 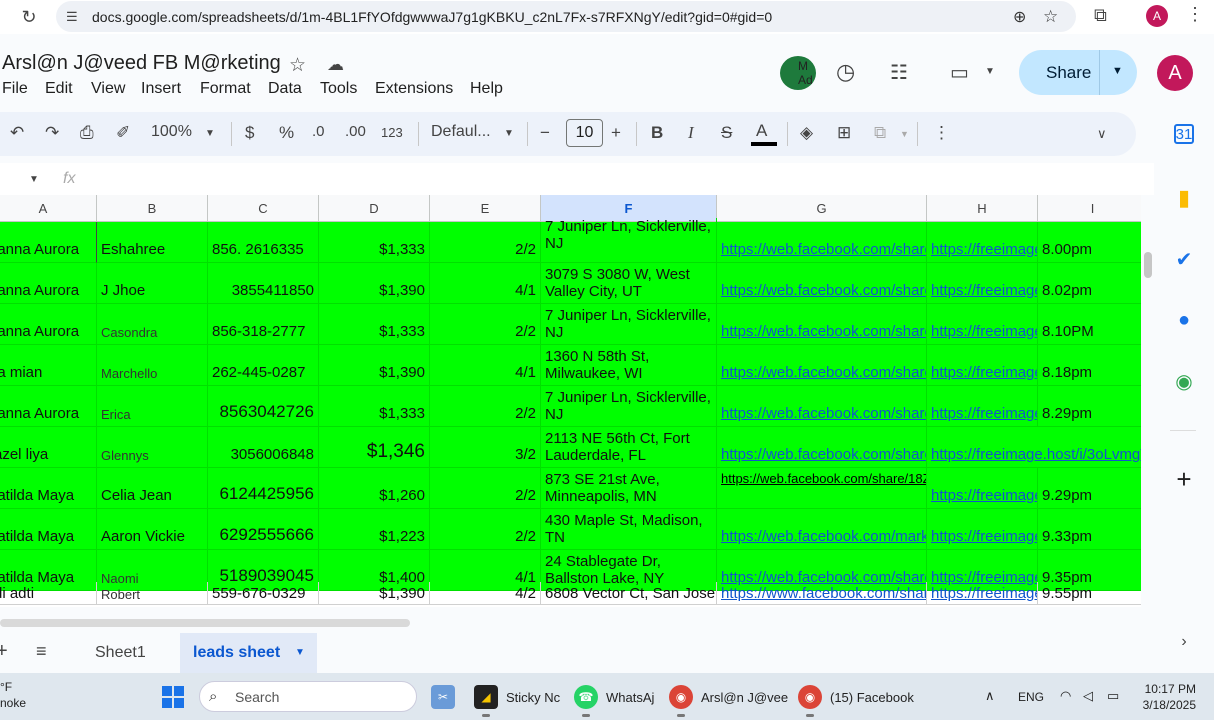 What do you see at coordinates (300, 652) in the screenshot?
I see `tab-caret-icon: ▼` at bounding box center [300, 652].